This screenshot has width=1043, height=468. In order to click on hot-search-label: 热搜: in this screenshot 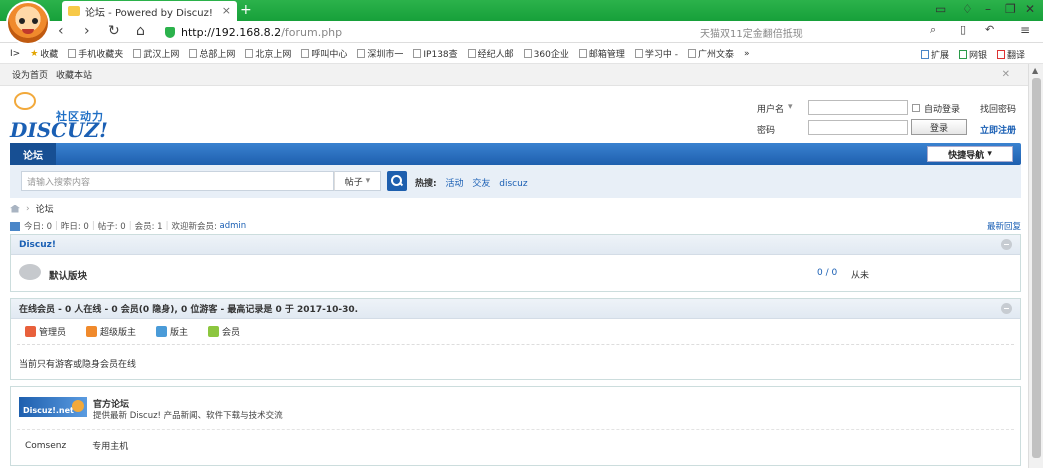, I will do `click(426, 184)`.